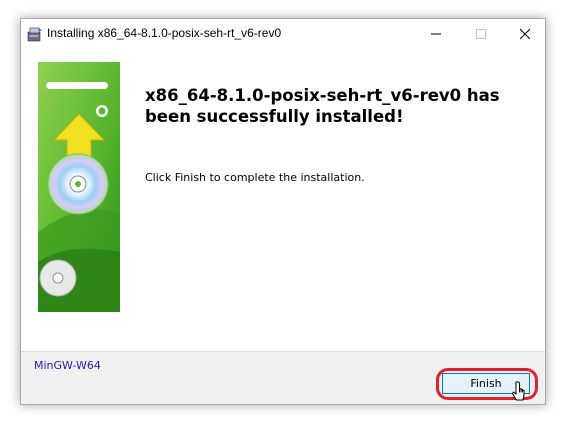  What do you see at coordinates (34, 34) in the screenshot?
I see `installer-icon` at bounding box center [34, 34].